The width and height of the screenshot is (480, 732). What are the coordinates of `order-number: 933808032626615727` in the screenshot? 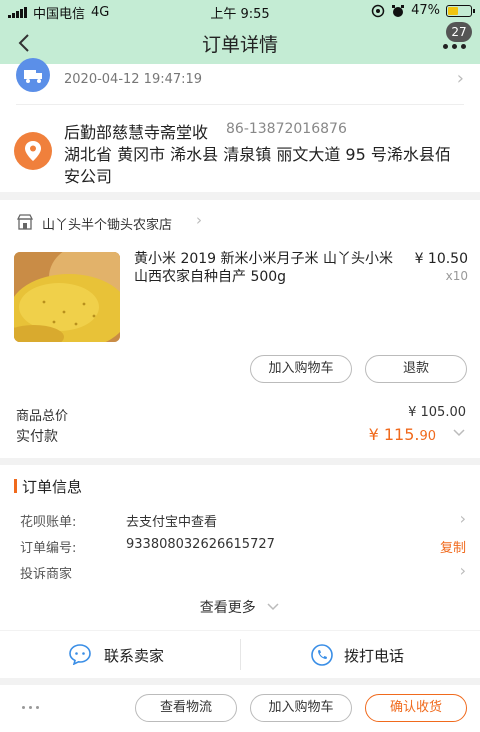 It's located at (200, 544).